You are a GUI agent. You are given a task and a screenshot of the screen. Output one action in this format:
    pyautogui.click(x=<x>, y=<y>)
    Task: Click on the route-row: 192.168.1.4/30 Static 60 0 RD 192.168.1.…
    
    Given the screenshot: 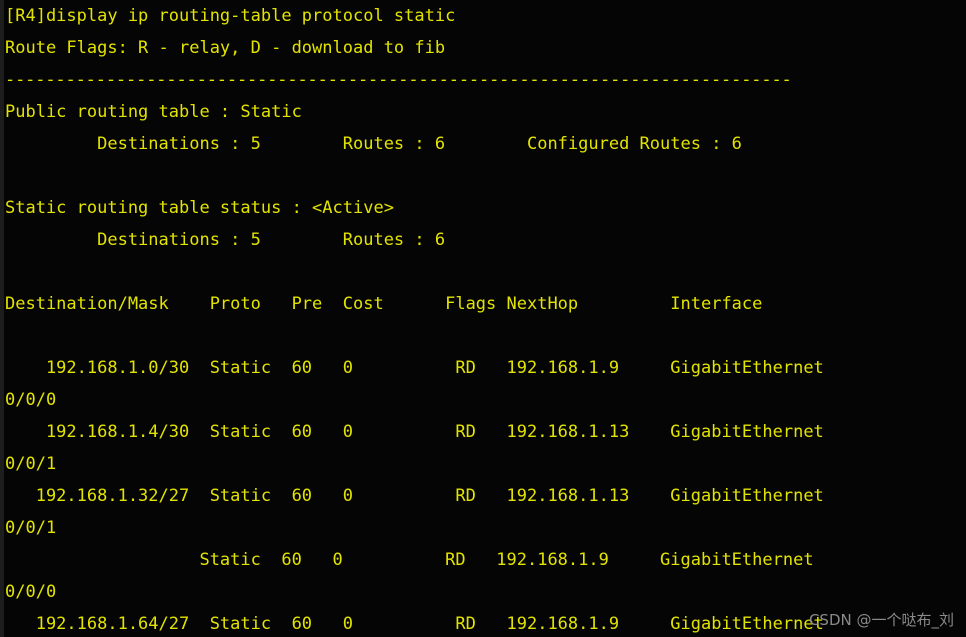 What is the action you would take?
    pyautogui.click(x=414, y=432)
    